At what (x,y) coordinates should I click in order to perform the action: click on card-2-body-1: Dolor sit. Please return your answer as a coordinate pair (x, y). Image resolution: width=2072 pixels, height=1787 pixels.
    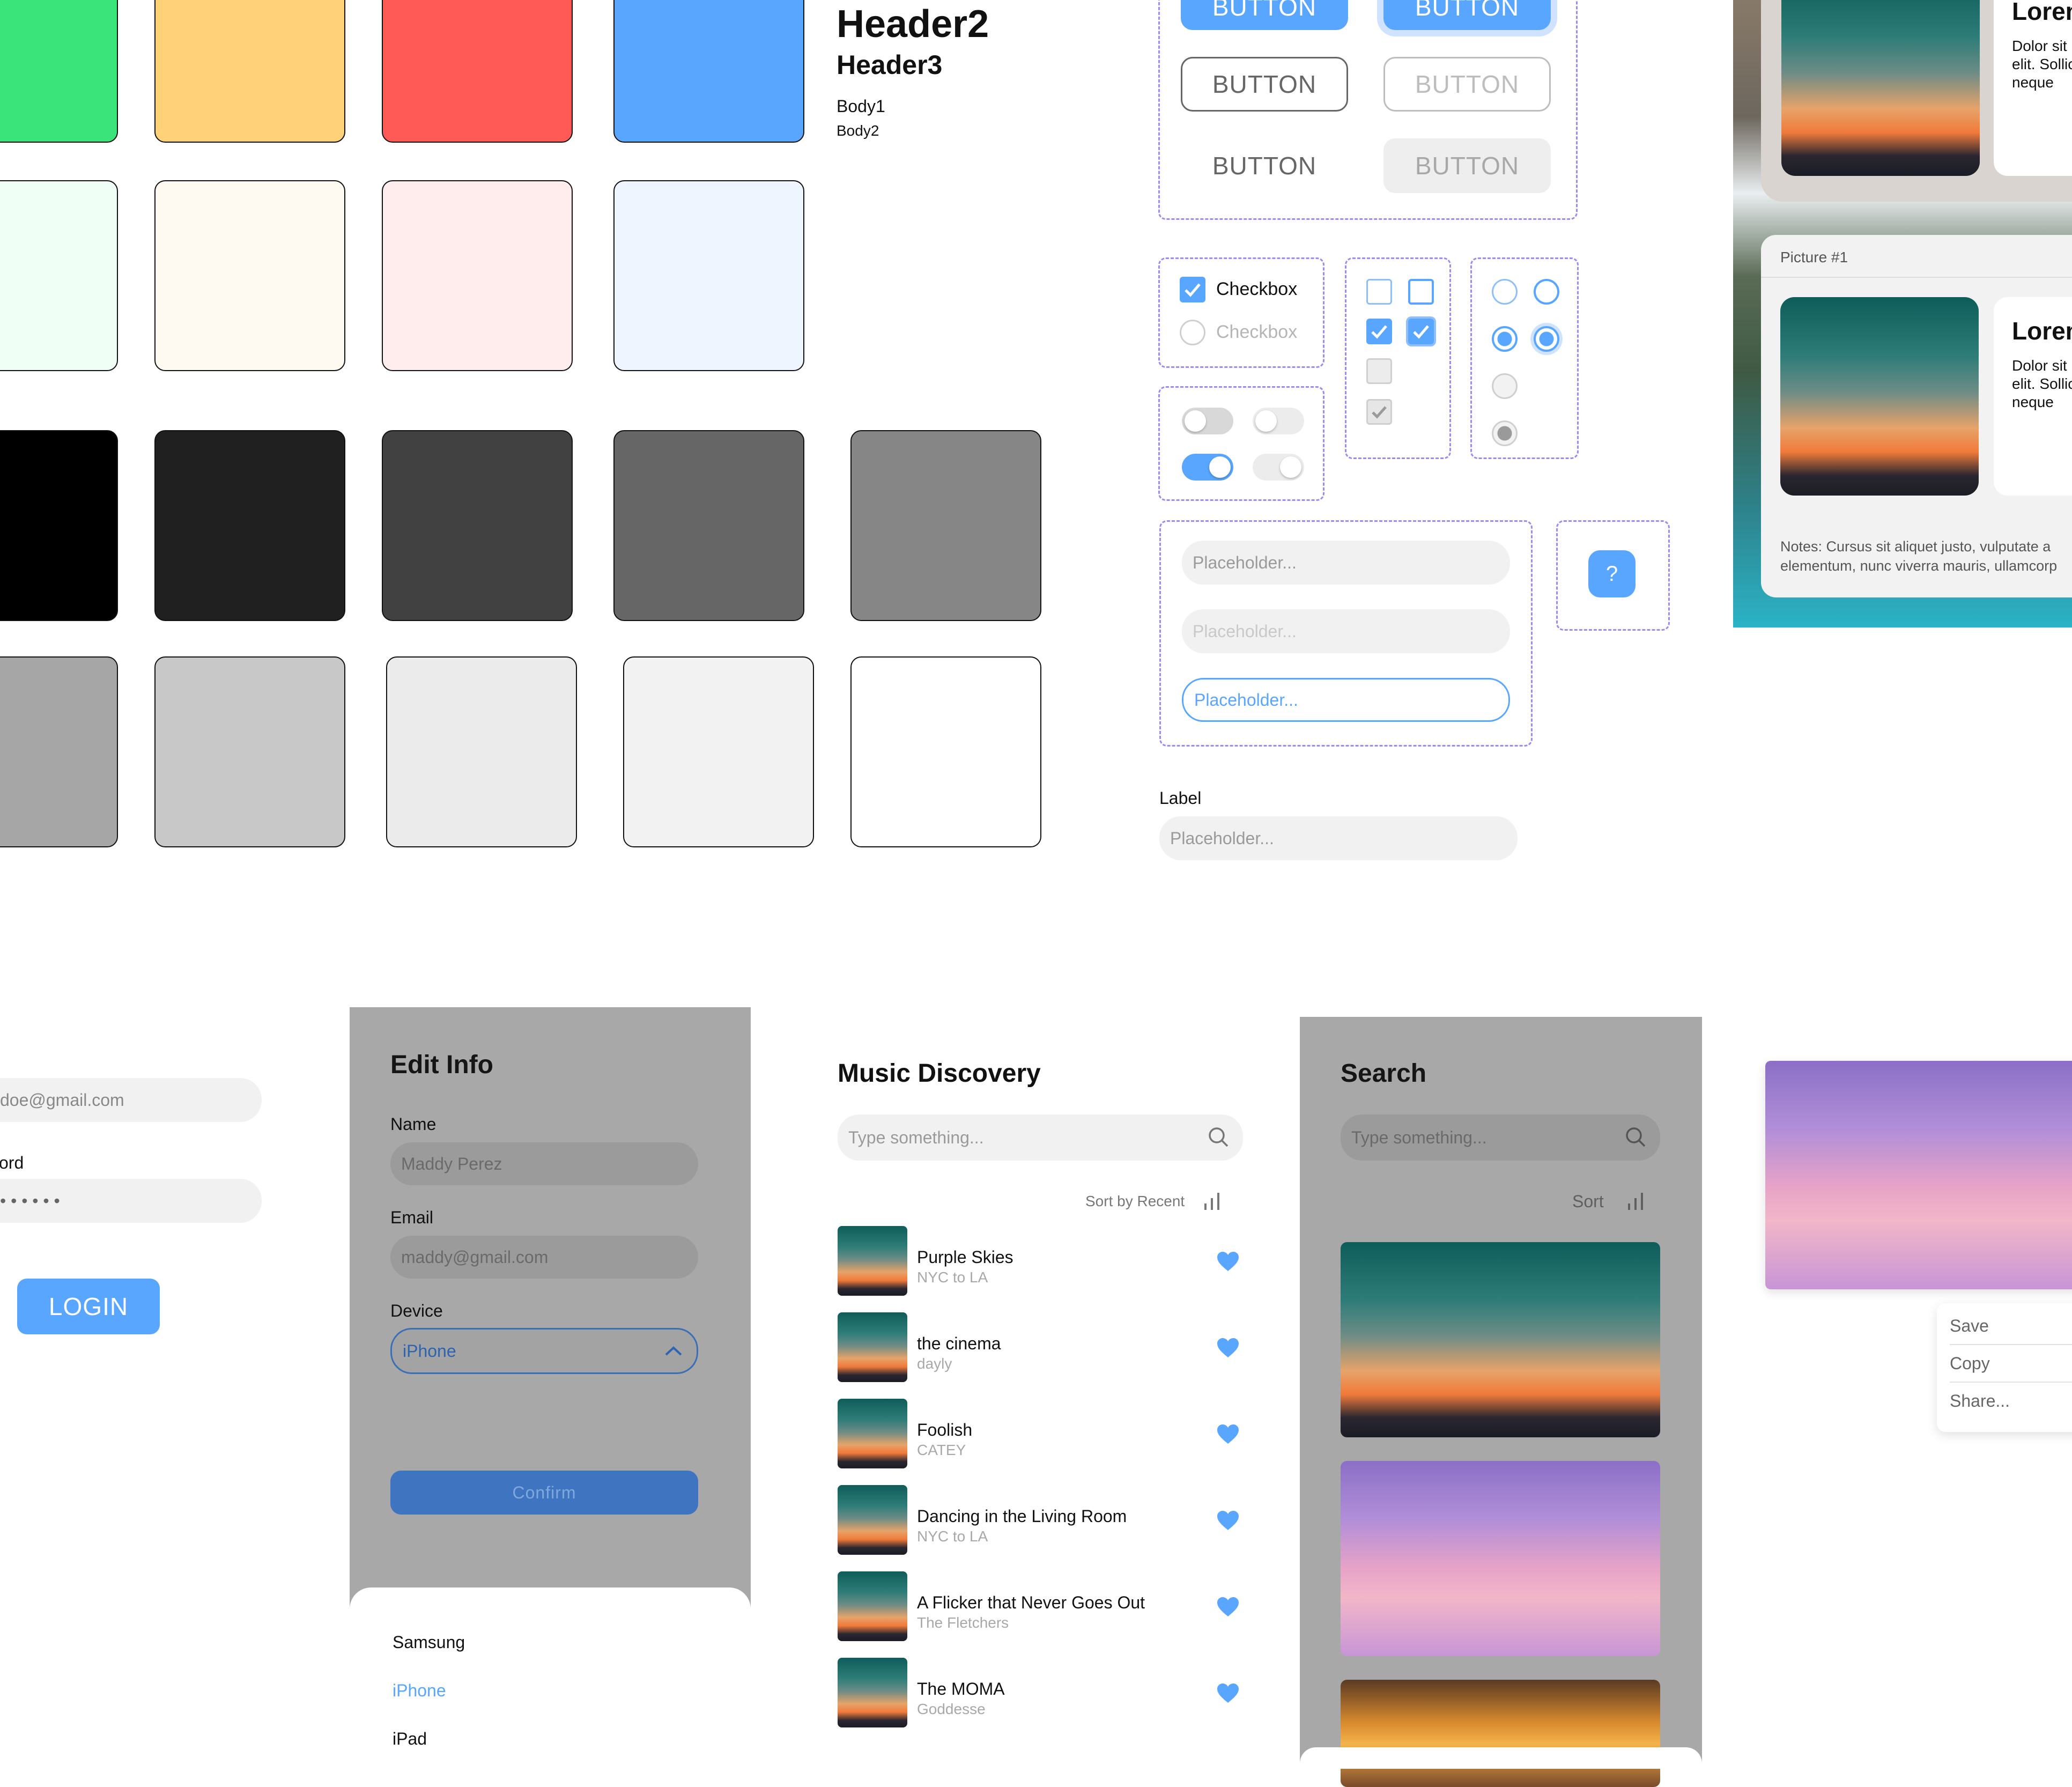
    Looking at the image, I should click on (2040, 365).